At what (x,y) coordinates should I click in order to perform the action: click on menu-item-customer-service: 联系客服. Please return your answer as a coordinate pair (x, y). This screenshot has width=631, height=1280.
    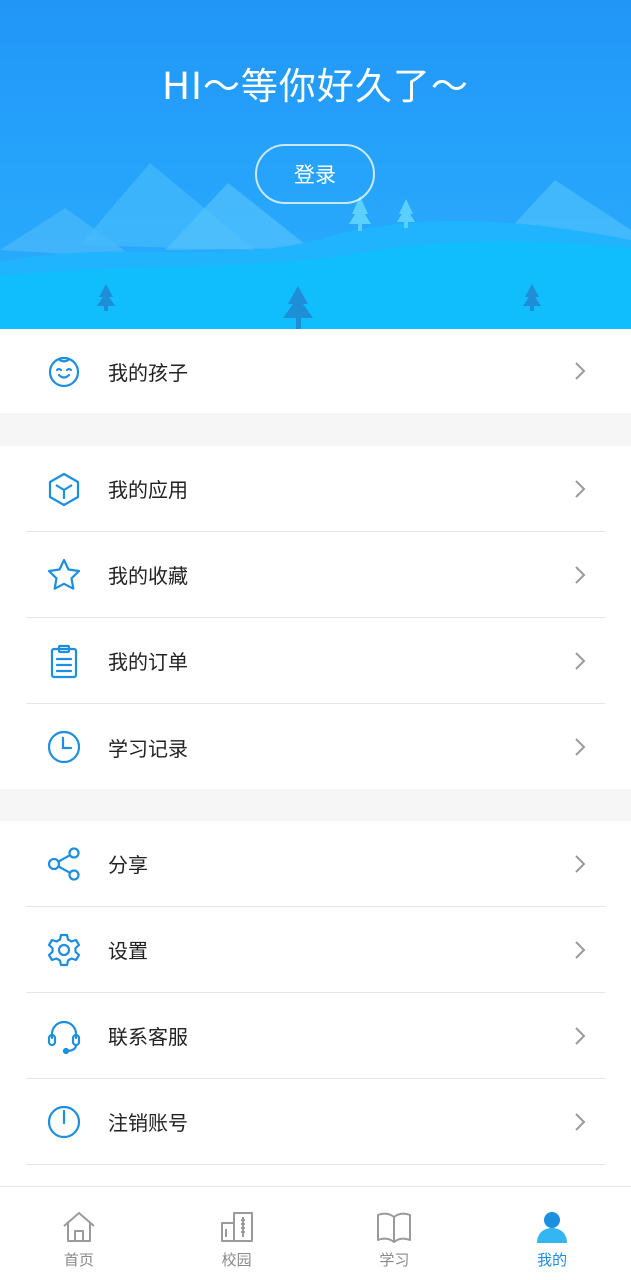
    Looking at the image, I should click on (315, 1036).